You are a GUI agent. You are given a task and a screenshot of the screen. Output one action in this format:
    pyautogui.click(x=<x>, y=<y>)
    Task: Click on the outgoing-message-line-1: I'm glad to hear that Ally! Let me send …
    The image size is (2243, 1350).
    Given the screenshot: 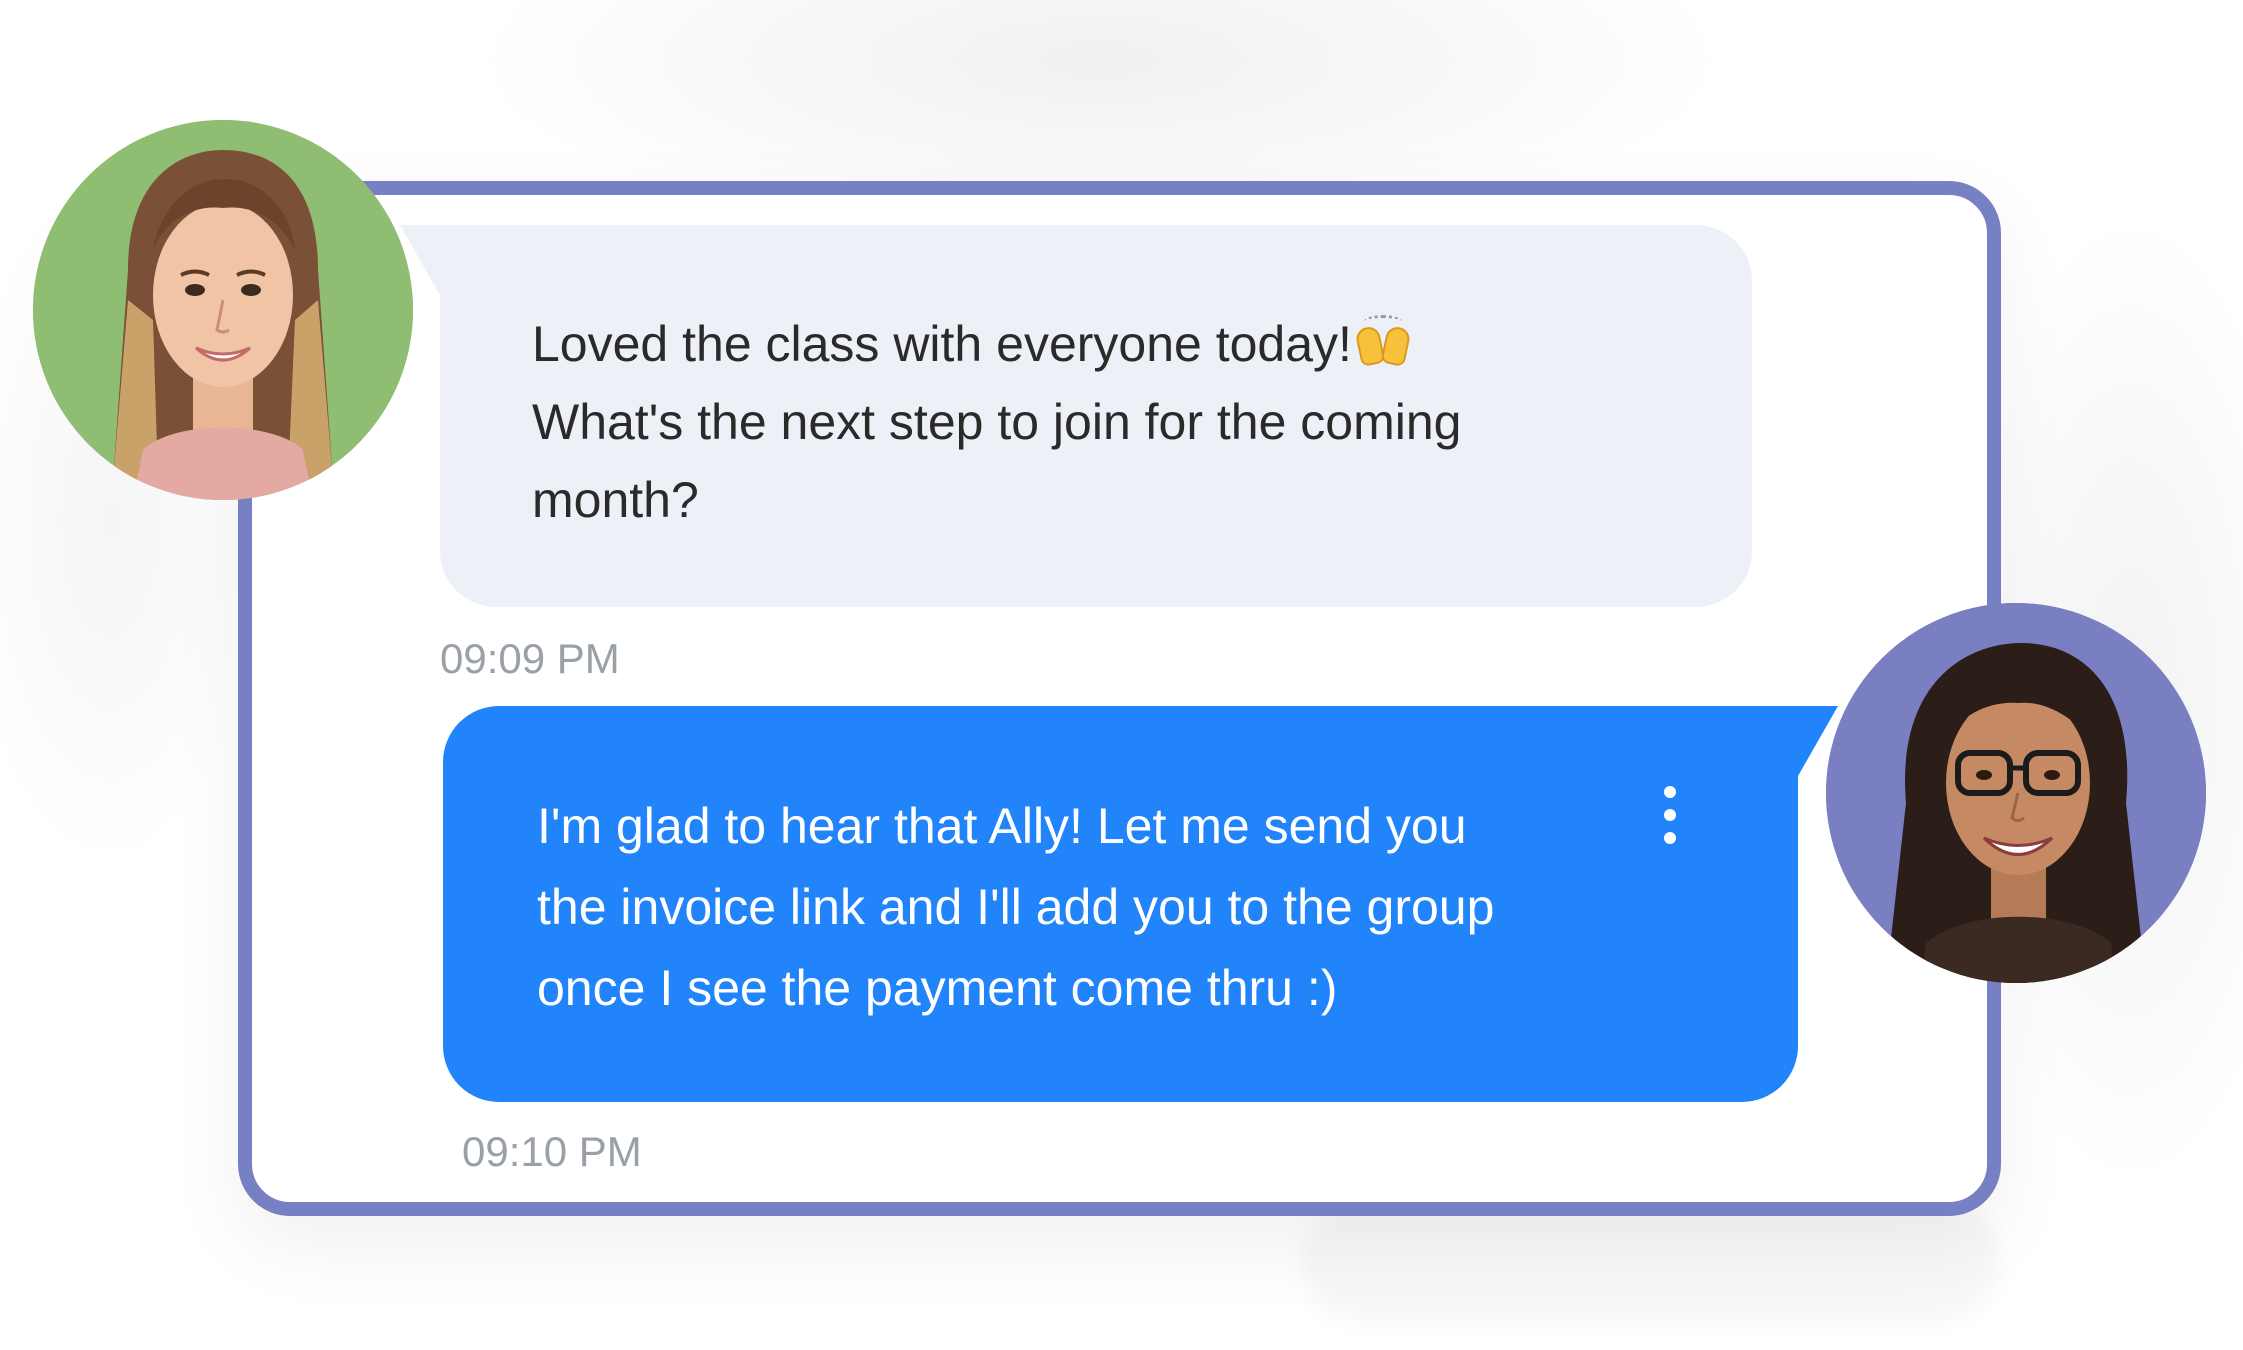 What is the action you would take?
    pyautogui.click(x=1002, y=826)
    